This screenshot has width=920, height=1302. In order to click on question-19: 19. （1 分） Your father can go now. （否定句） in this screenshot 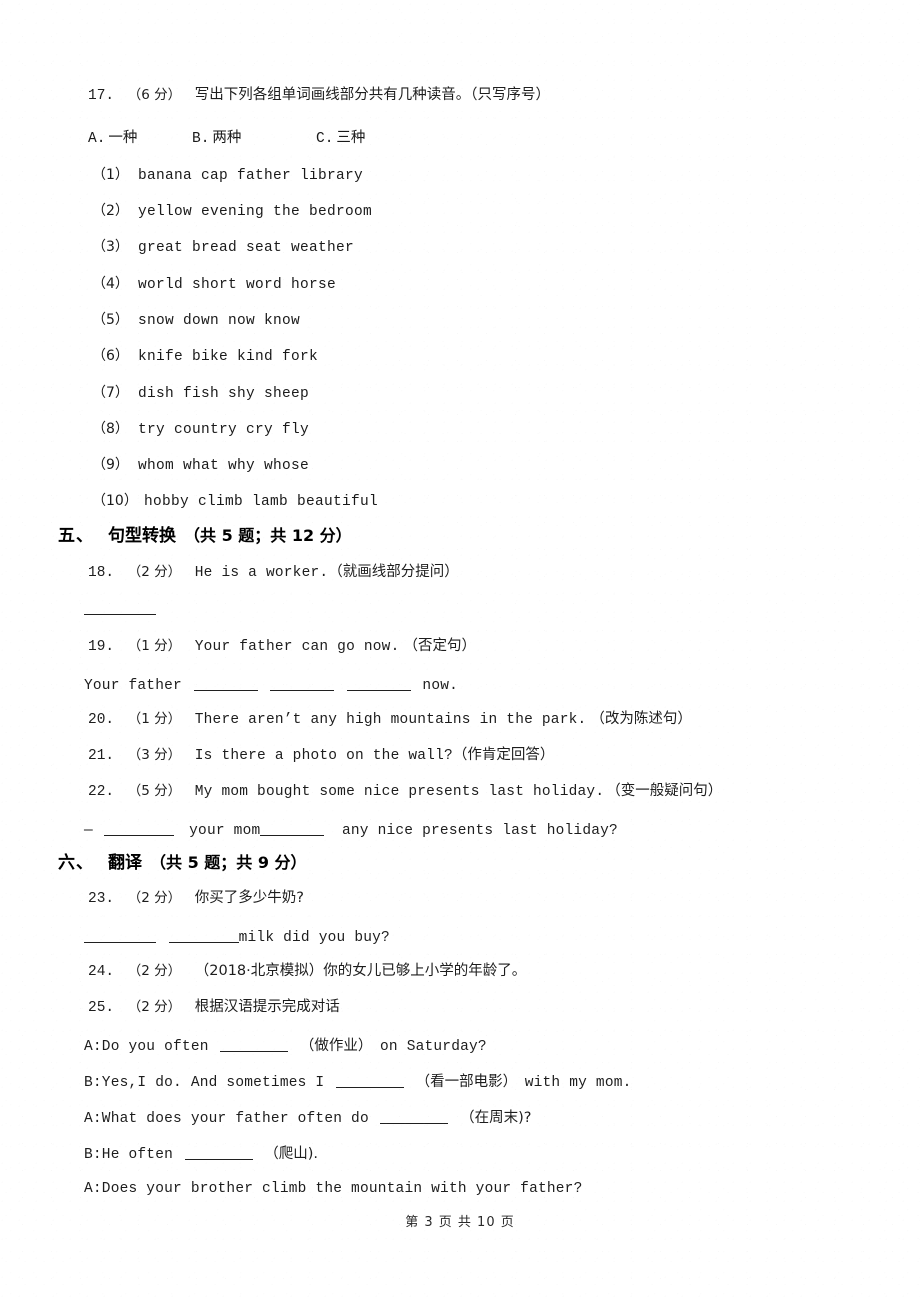, I will do `click(282, 647)`.